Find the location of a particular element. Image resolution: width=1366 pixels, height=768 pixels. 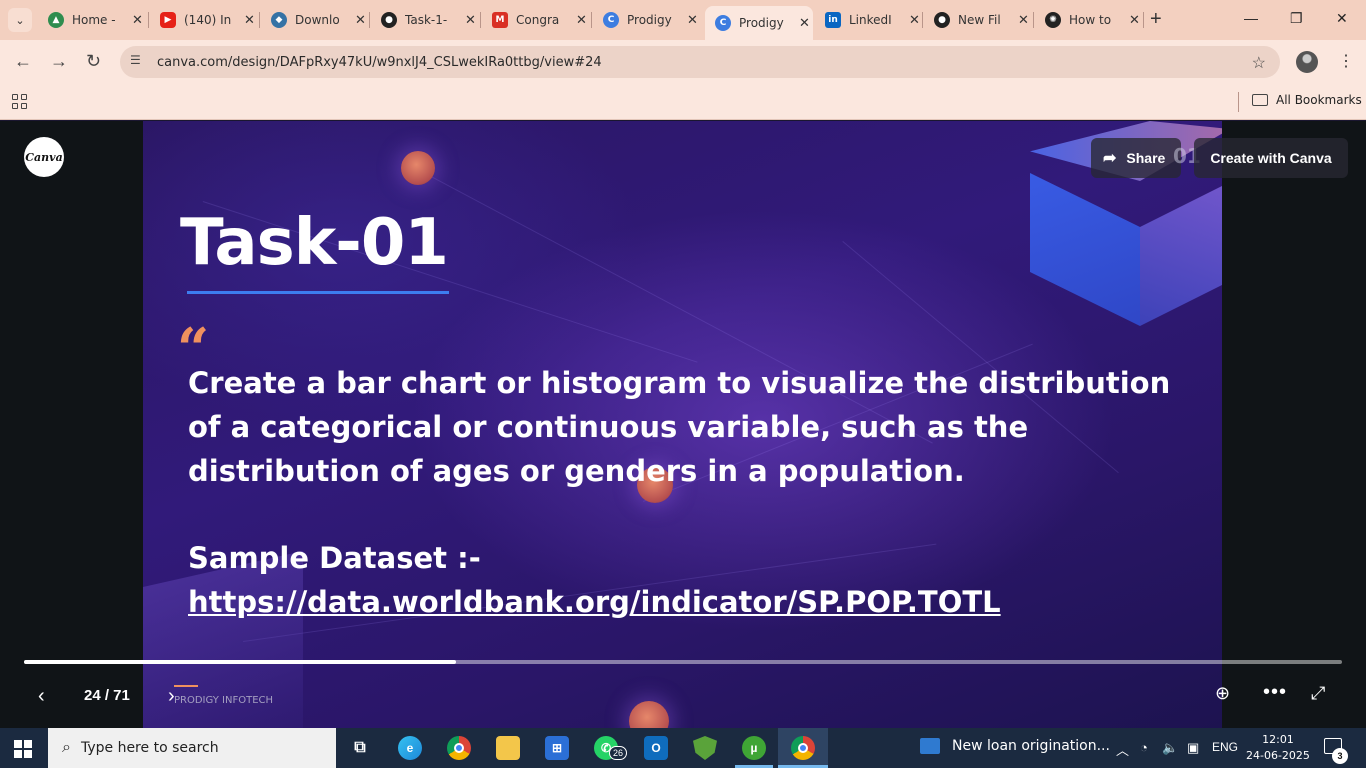

tab-title: Prodigy is located at coordinates (649, 20).